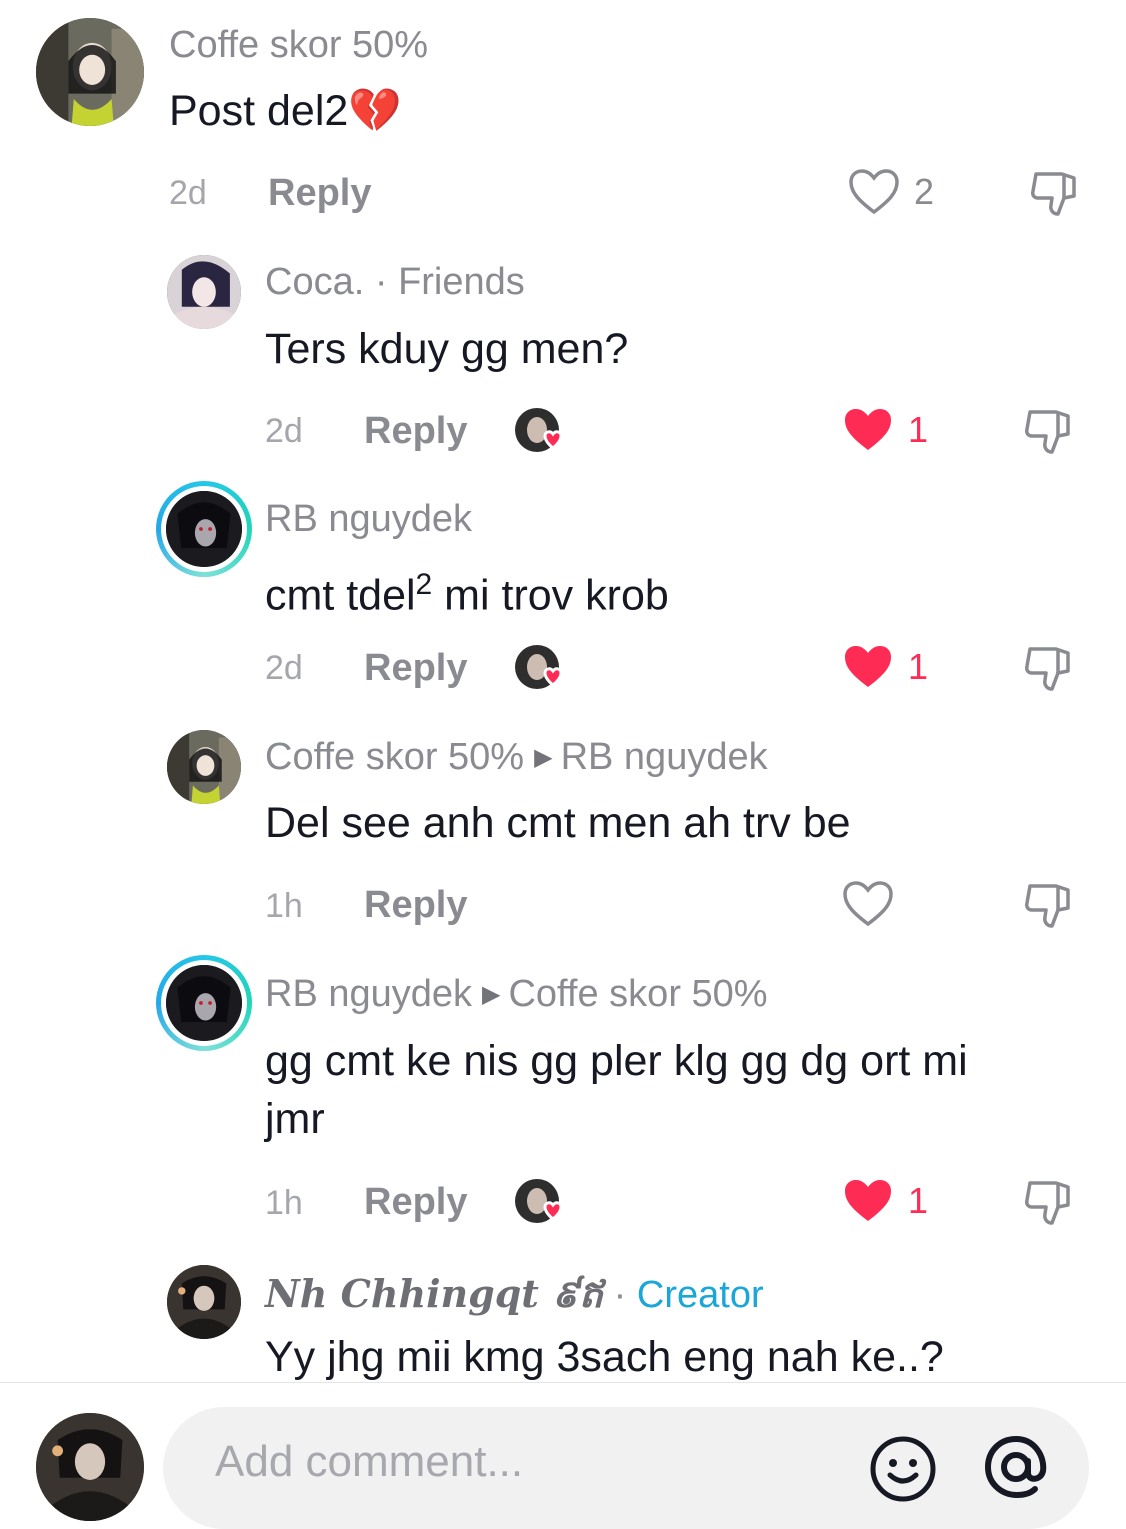  I want to click on comment-author-line: Coffe skor 50% ▶ RB nguydek, so click(516, 757).